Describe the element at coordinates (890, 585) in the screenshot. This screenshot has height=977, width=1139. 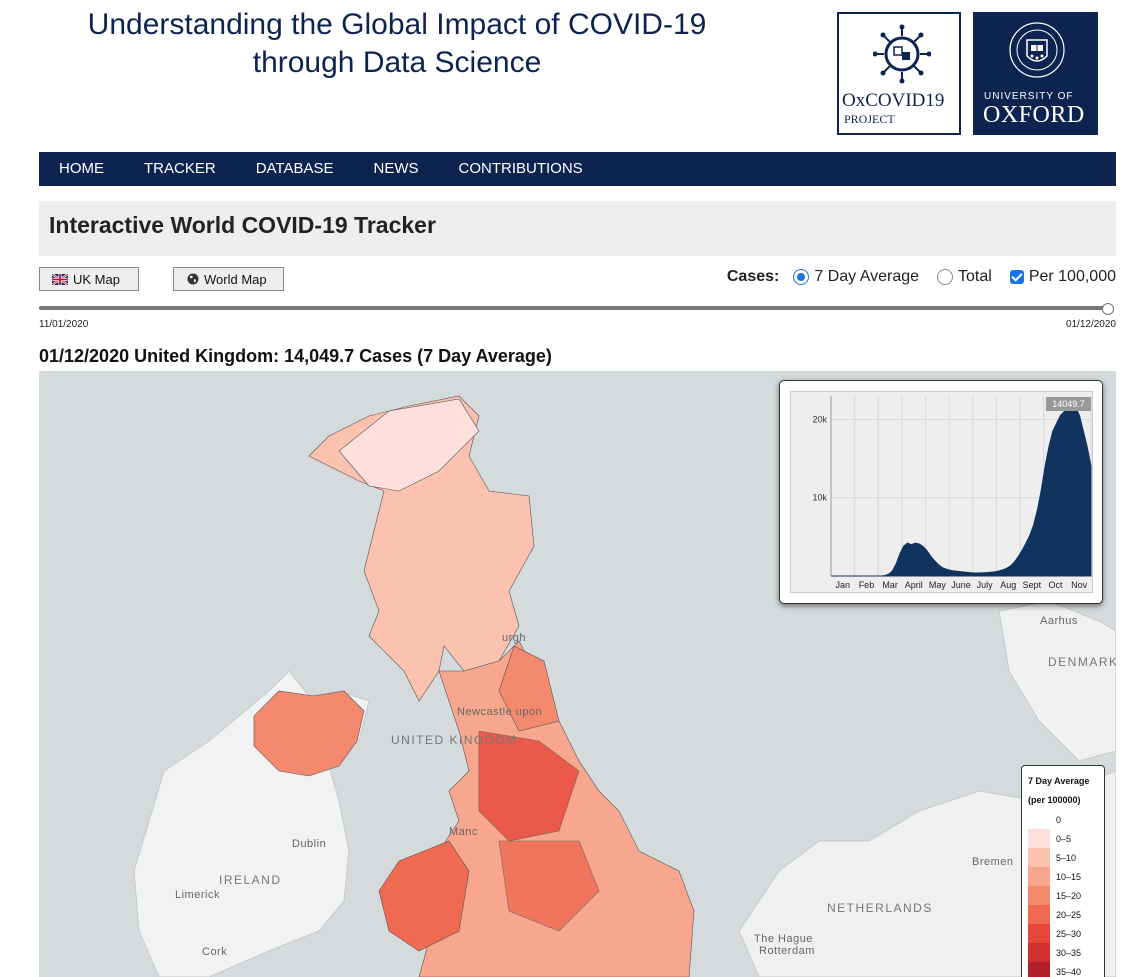
I see `x-tick-label: Mar` at that location.